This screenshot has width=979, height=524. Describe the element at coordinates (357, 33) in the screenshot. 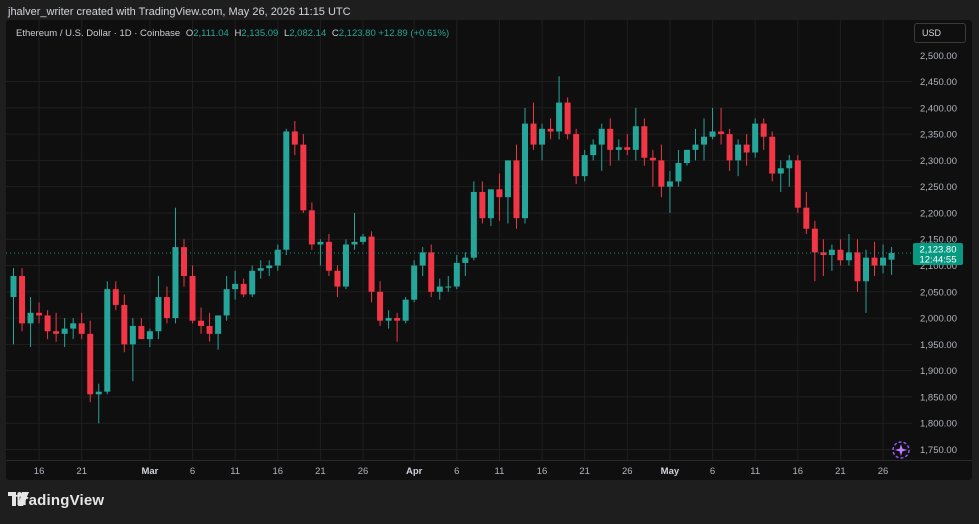

I see `close-value: 2,123.80` at that location.